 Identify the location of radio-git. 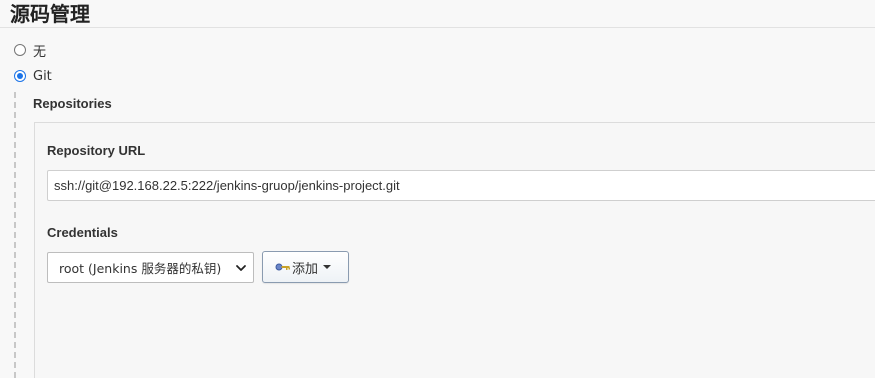
(20, 76).